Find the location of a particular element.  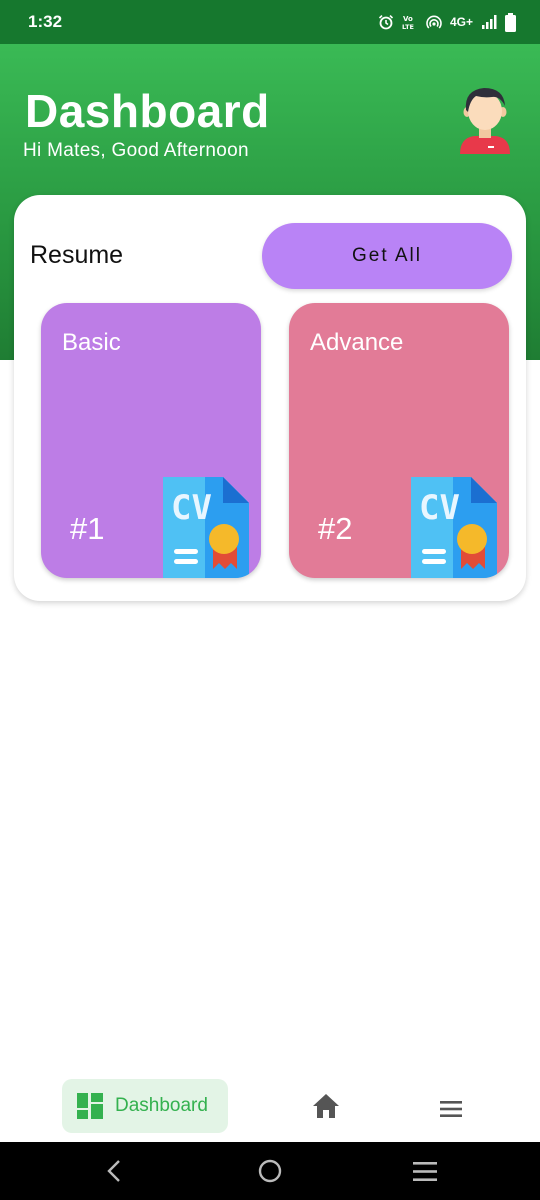

tile-name: Advance is located at coordinates (357, 342).